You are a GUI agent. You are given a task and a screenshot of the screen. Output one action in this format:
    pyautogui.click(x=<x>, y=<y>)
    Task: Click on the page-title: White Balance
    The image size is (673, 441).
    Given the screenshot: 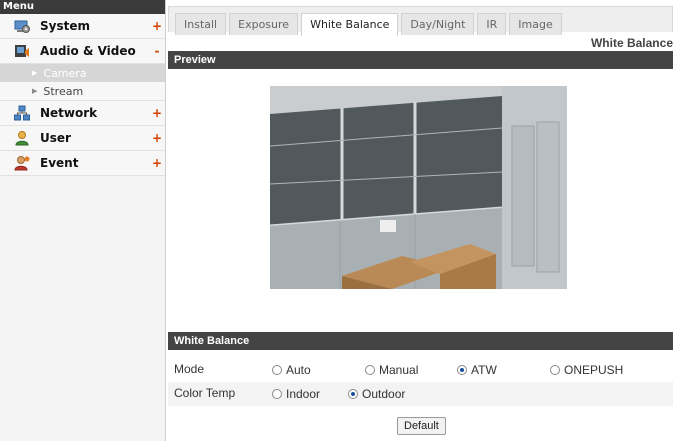 What is the action you would take?
    pyautogui.click(x=631, y=43)
    